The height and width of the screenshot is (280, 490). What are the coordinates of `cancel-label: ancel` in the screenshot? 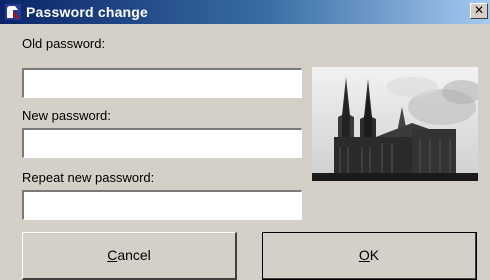 It's located at (134, 255).